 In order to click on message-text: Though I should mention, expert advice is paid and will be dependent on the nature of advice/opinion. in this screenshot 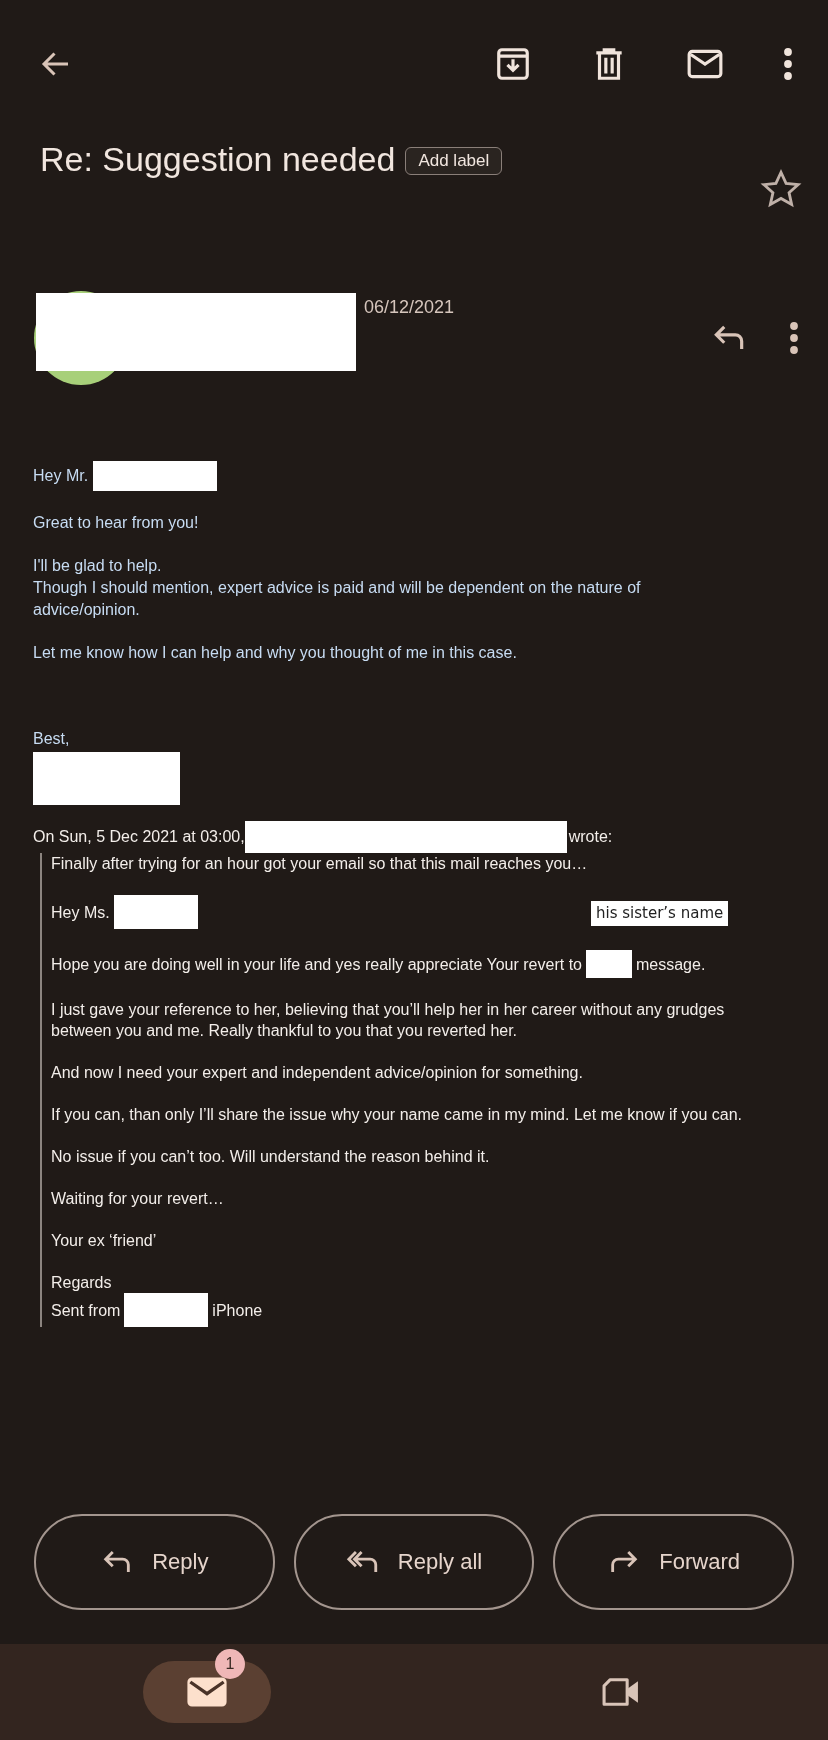, I will do `click(337, 599)`.